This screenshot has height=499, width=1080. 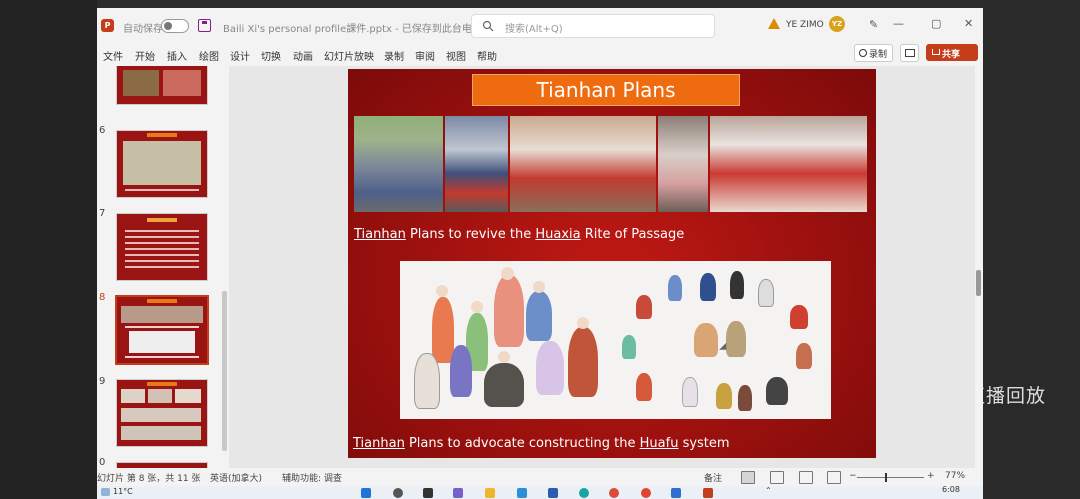 I want to click on slide-number-7: 7, so click(x=102, y=213).